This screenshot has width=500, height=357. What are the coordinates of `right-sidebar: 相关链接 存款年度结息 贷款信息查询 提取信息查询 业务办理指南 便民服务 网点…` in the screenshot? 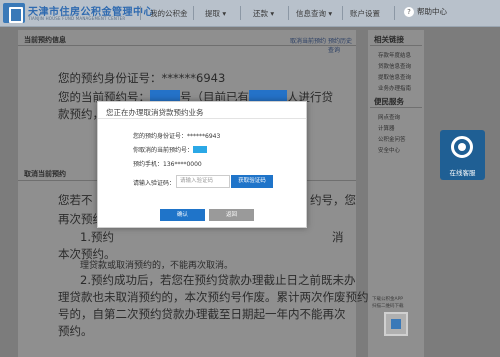 It's located at (396, 193).